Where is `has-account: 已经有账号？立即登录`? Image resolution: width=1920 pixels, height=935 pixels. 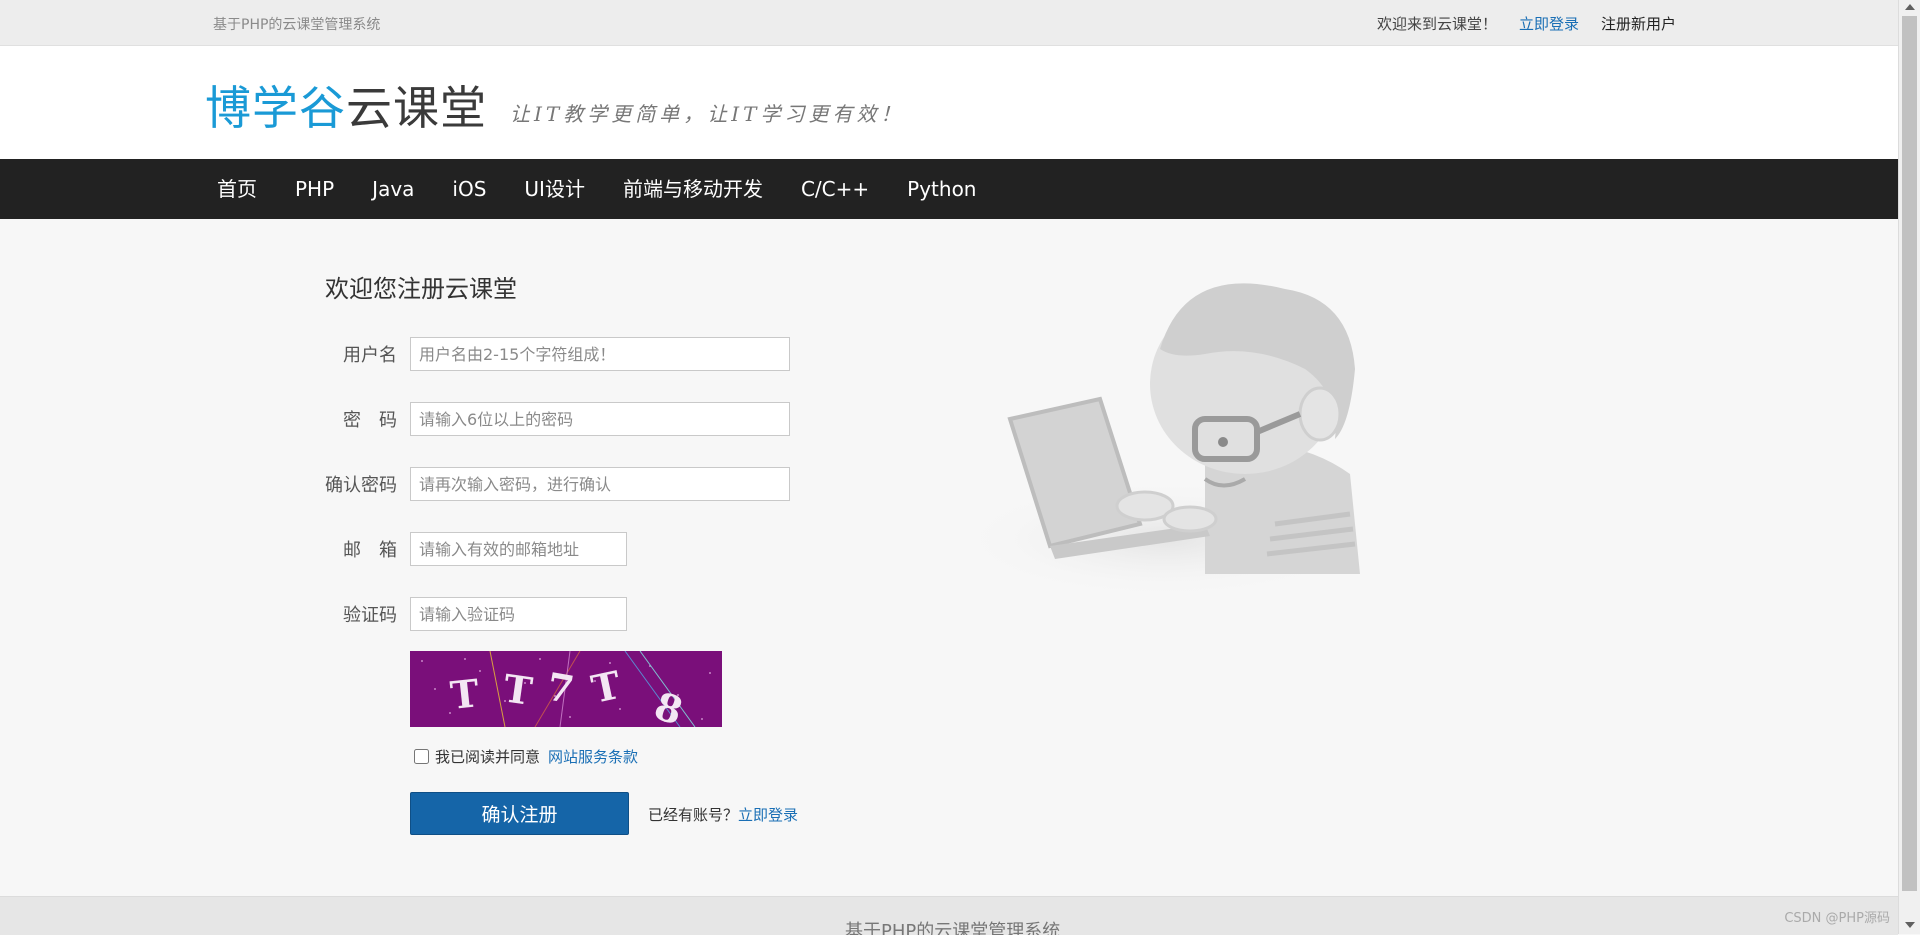
has-account: 已经有账号？立即登录 is located at coordinates (723, 814).